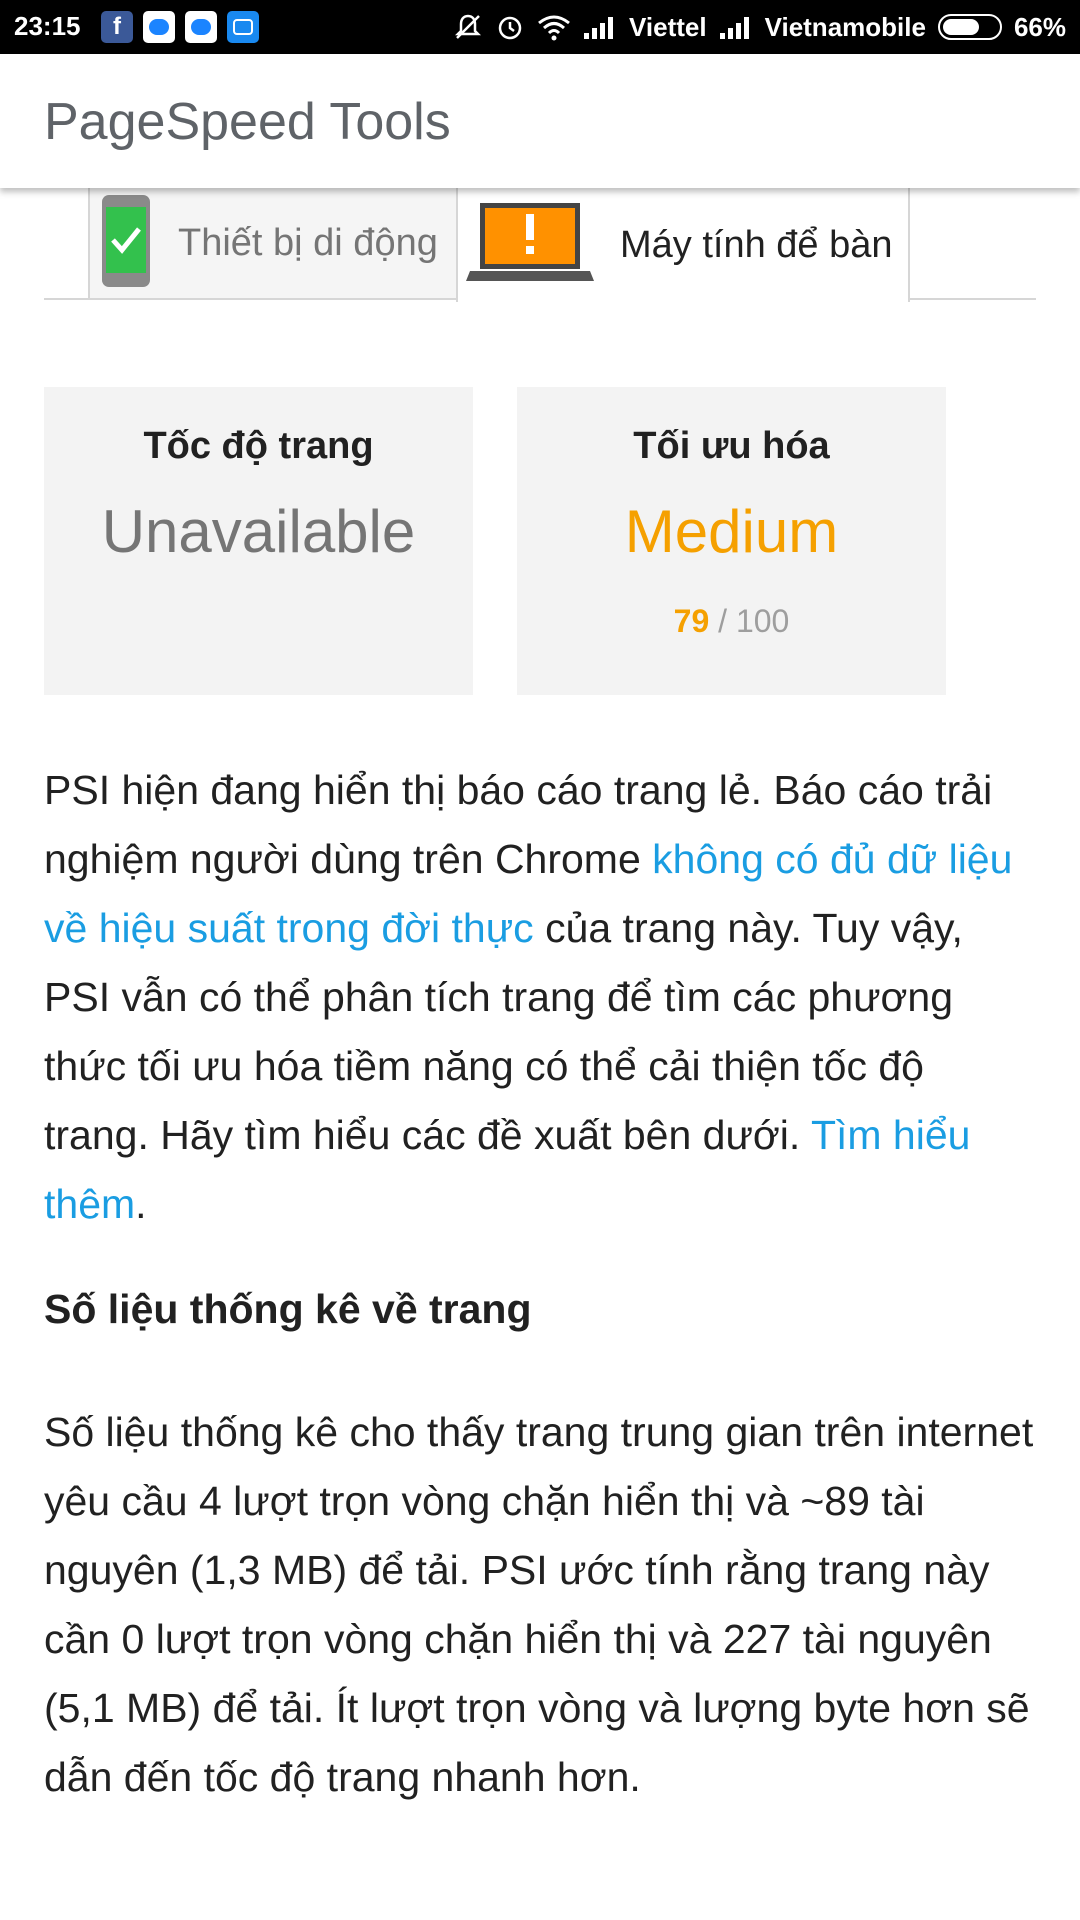 The image size is (1080, 1920). What do you see at coordinates (668, 26) in the screenshot?
I see `carrier-1-label: Viettel` at bounding box center [668, 26].